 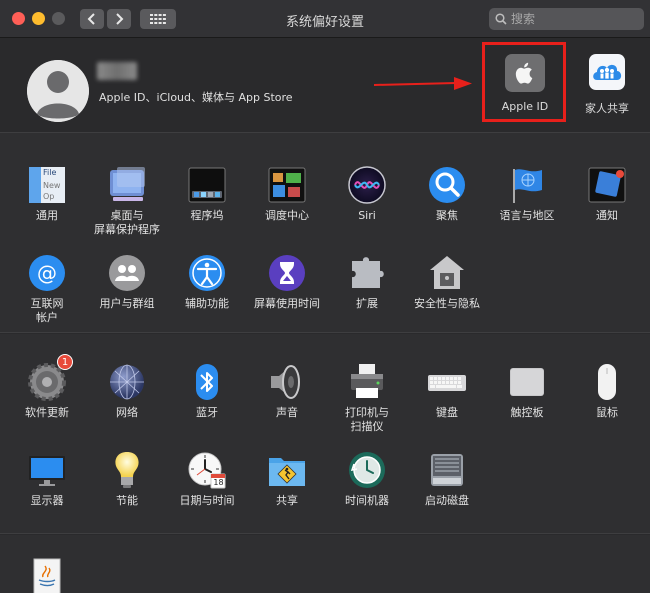 I want to click on pane-label: 安全性与隐私, so click(x=447, y=303).